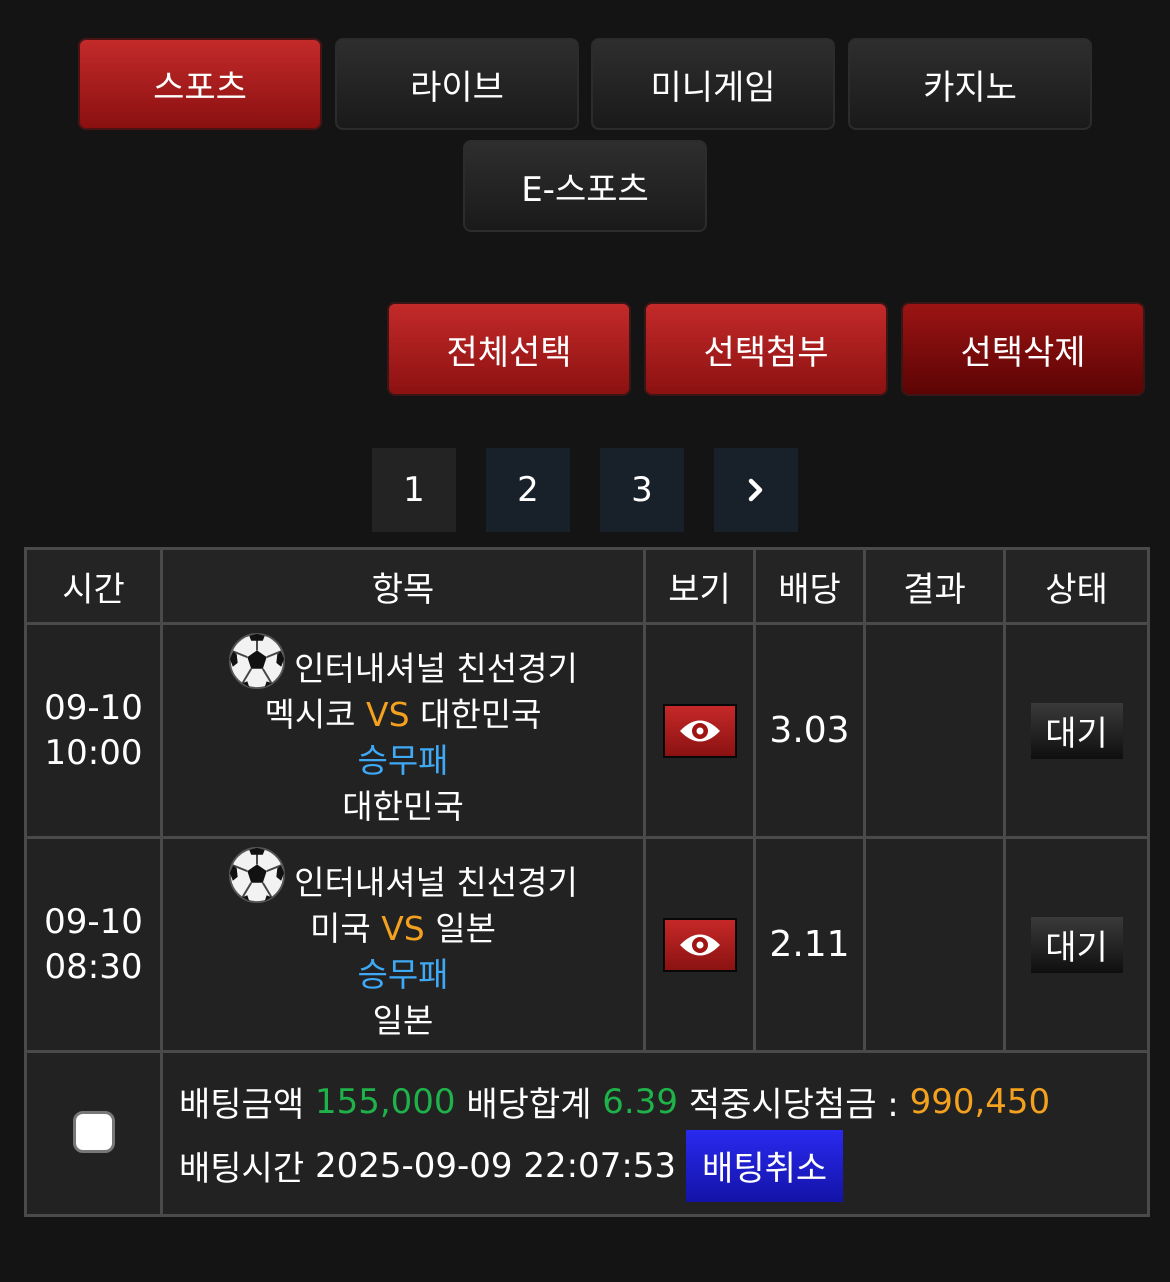 The width and height of the screenshot is (1170, 1282). What do you see at coordinates (934, 586) in the screenshot?
I see `header-result: 결과` at bounding box center [934, 586].